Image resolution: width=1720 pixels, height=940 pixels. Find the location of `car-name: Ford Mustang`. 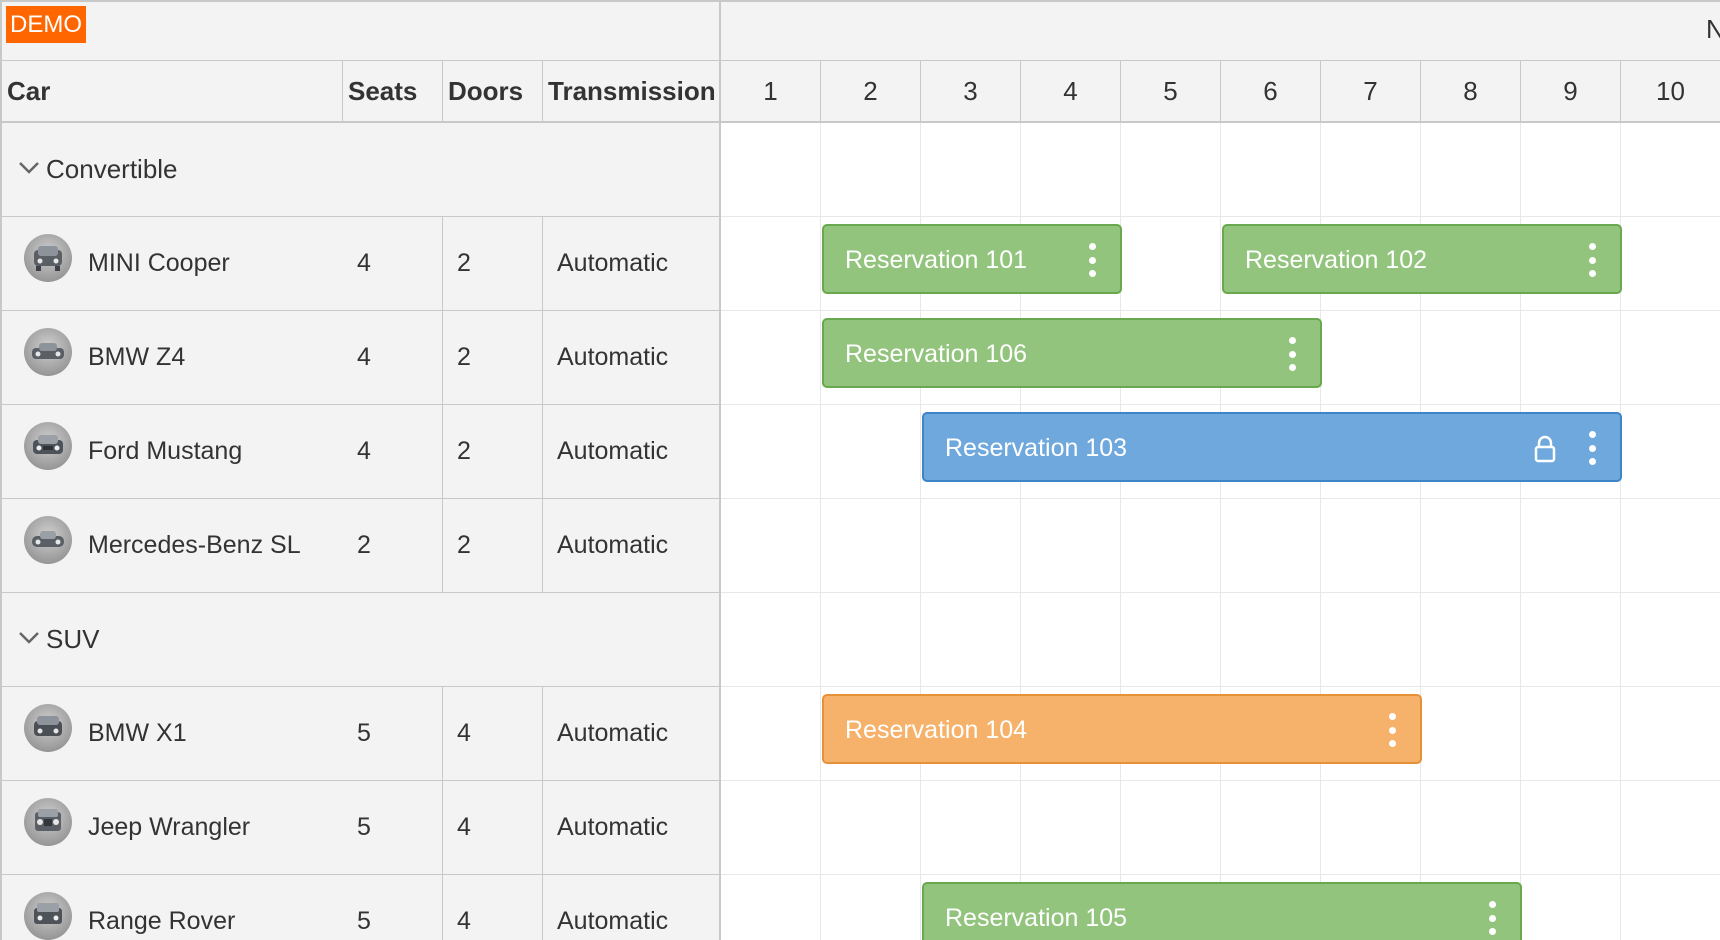

car-name: Ford Mustang is located at coordinates (165, 451).